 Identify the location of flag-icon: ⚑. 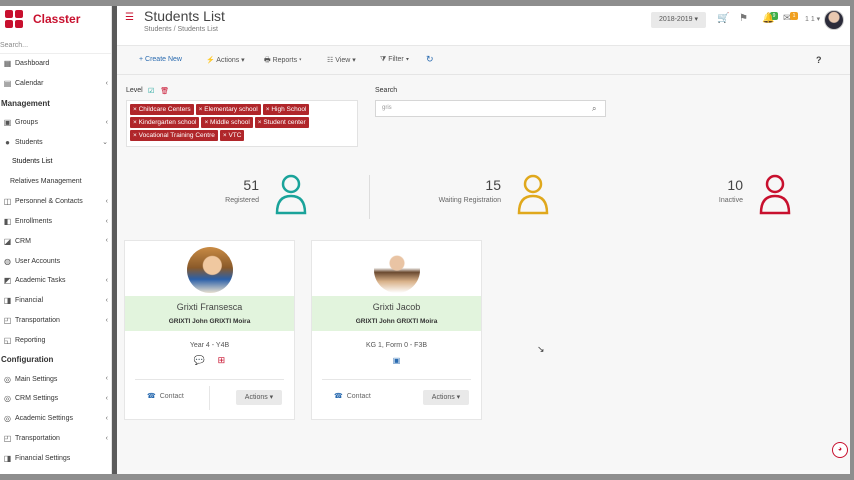
(743, 18).